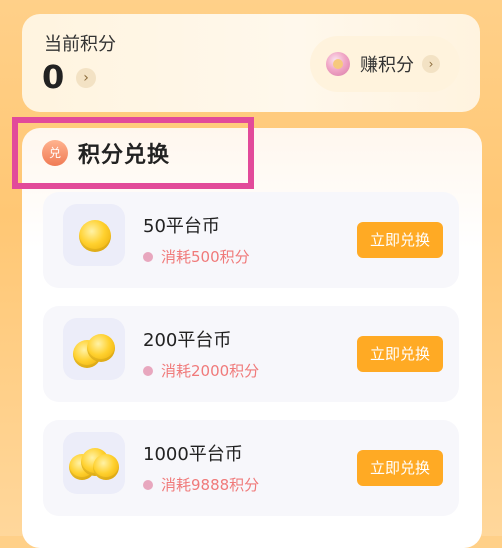 The height and width of the screenshot is (548, 502). What do you see at coordinates (193, 454) in the screenshot?
I see `item-name: 1000平台币` at bounding box center [193, 454].